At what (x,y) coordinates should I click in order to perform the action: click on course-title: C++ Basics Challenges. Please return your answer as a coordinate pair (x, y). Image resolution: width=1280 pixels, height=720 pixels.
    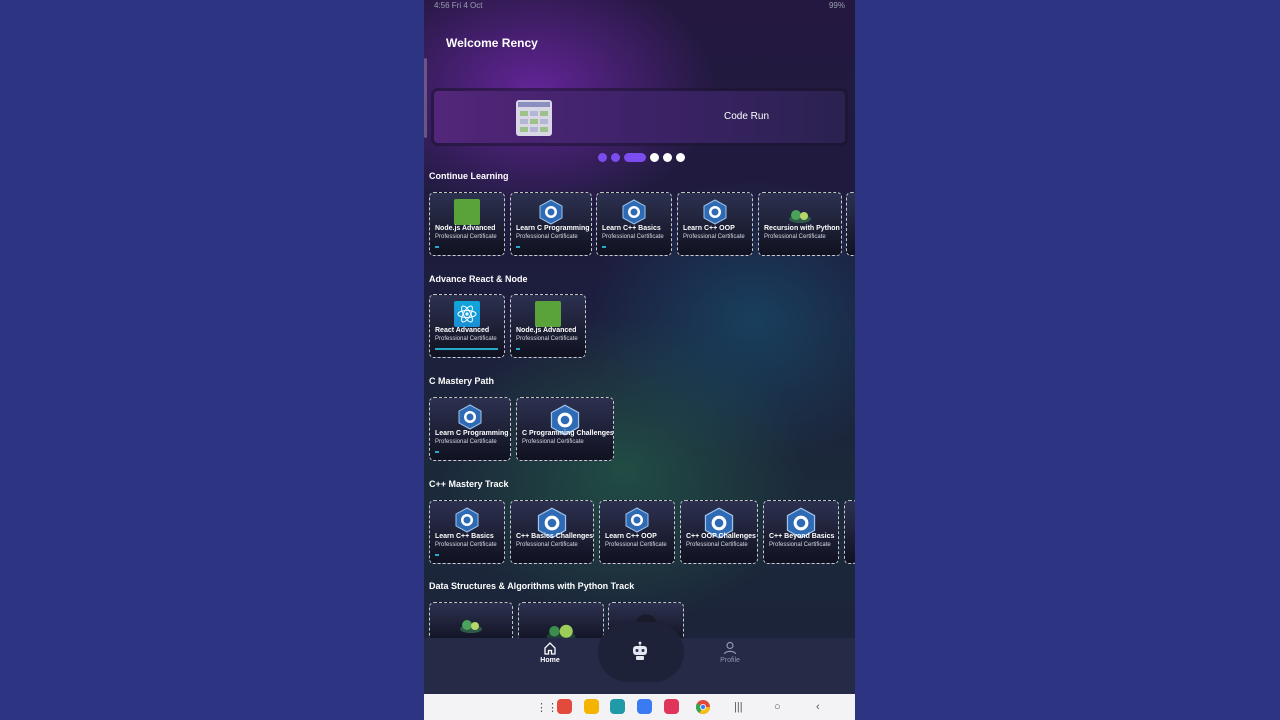
    Looking at the image, I should click on (555, 536).